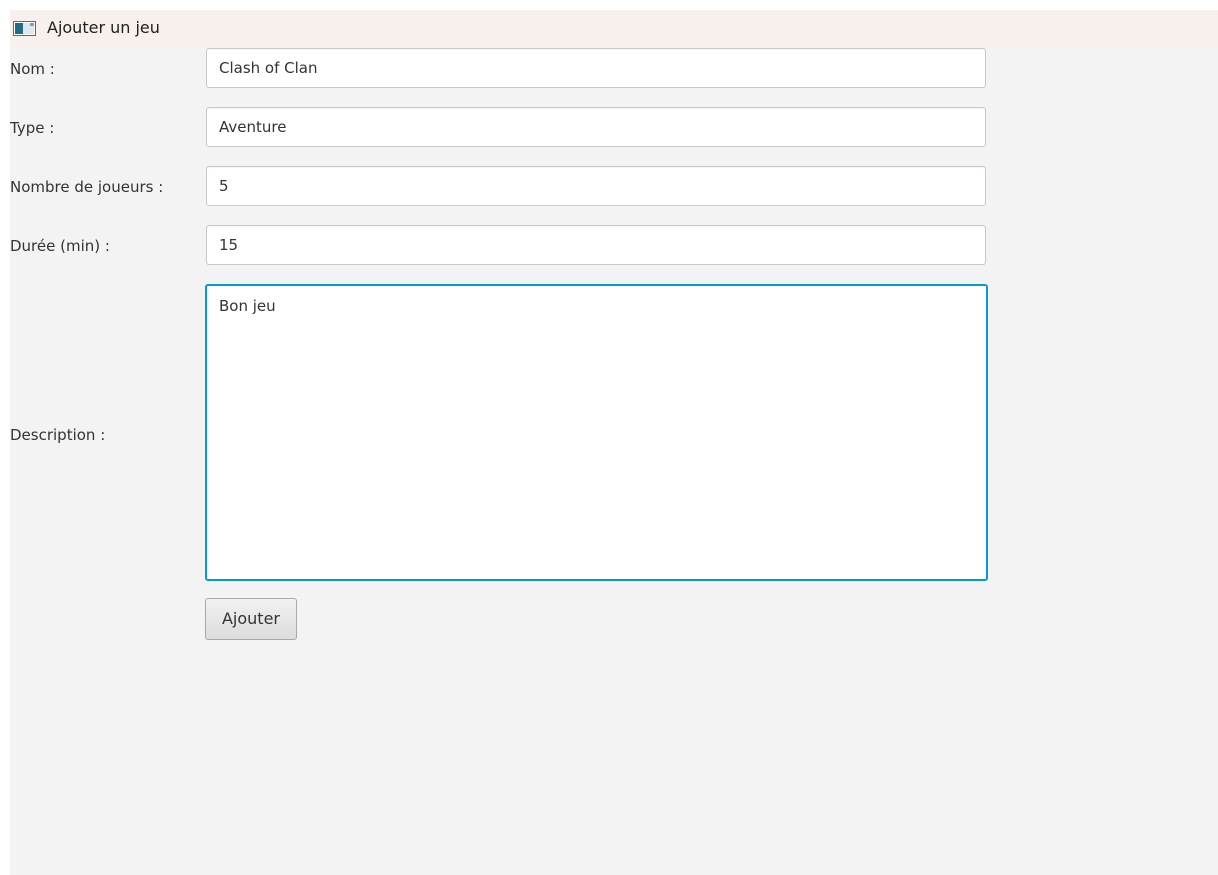  I want to click on nom-input: Clash of Clan, so click(596, 68).